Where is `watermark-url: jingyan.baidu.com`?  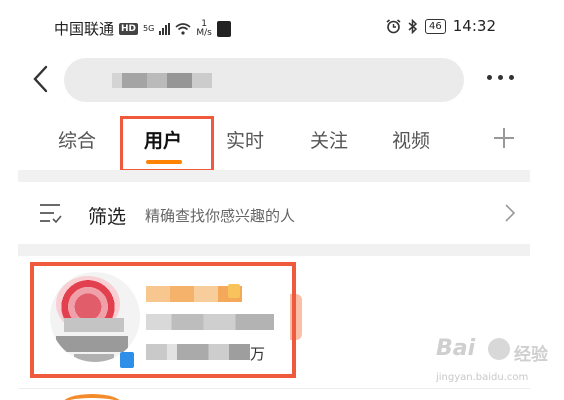 watermark-url: jingyan.baidu.com is located at coordinates (482, 377).